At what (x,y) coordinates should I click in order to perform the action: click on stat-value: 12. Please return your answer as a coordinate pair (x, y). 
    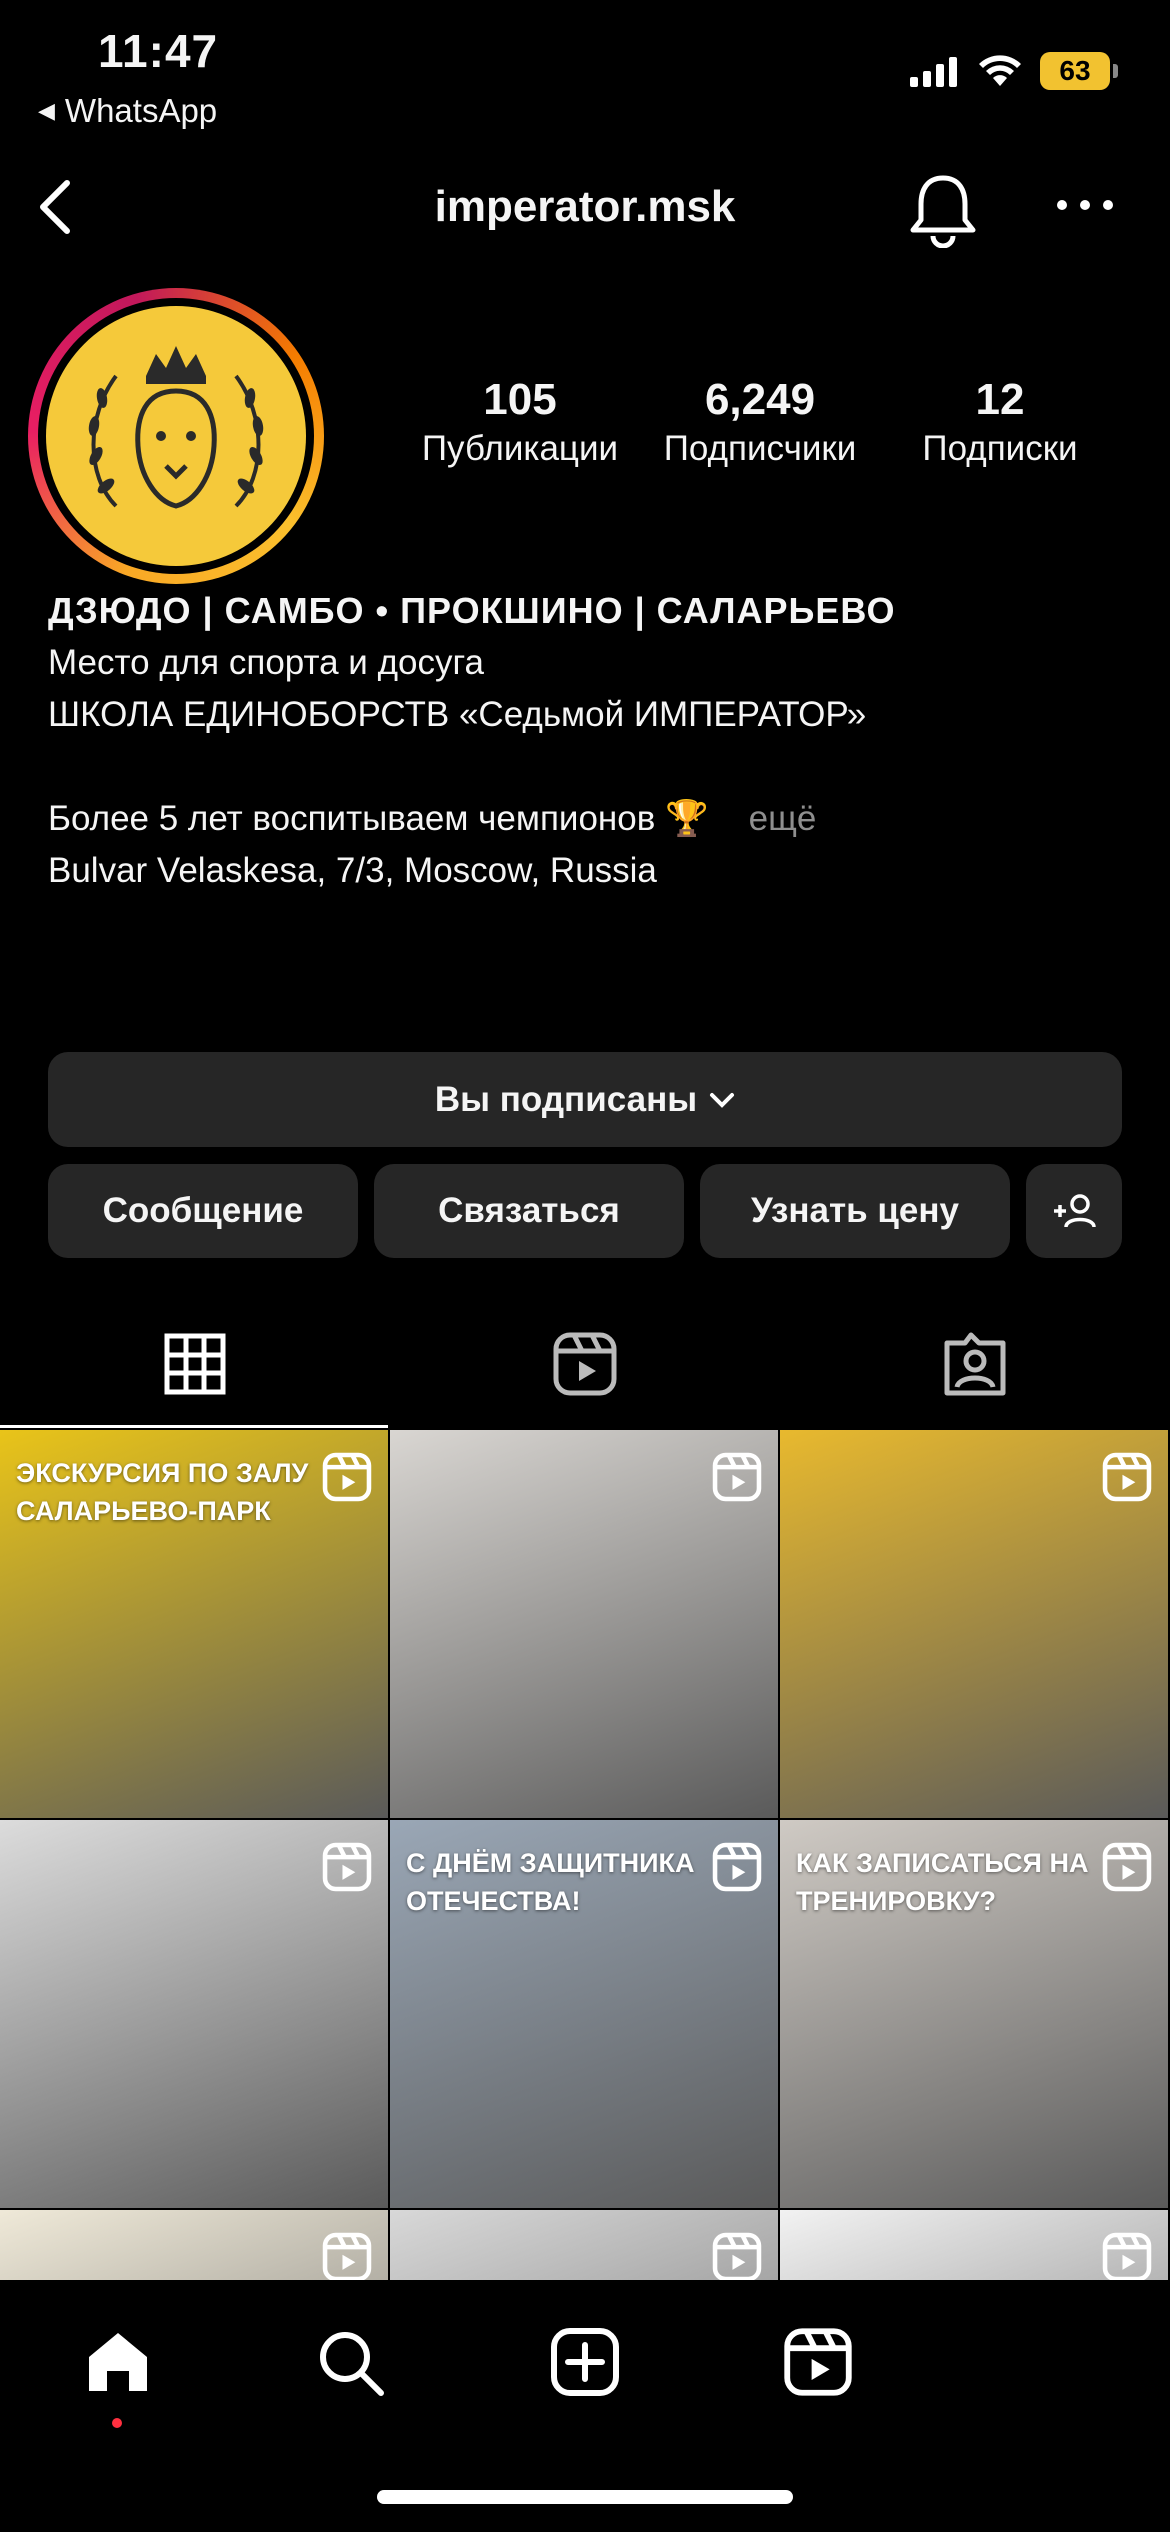
    Looking at the image, I should click on (1000, 399).